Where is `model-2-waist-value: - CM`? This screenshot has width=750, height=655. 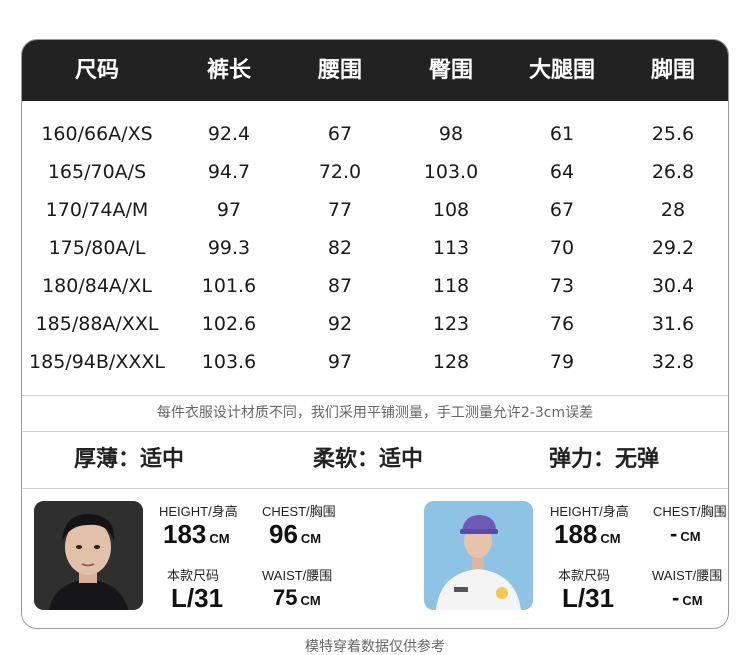 model-2-waist-value: - CM is located at coordinates (687, 597).